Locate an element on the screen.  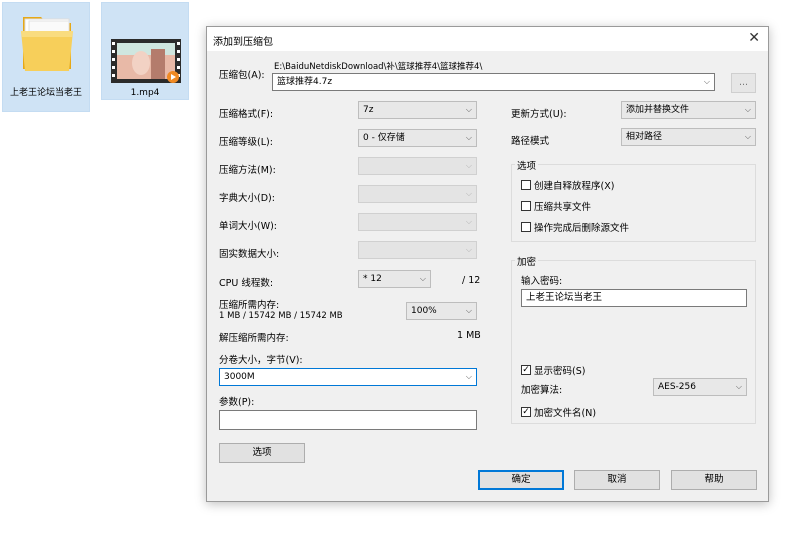
shared-checkbox: 压缩共享文件 is located at coordinates (556, 206).